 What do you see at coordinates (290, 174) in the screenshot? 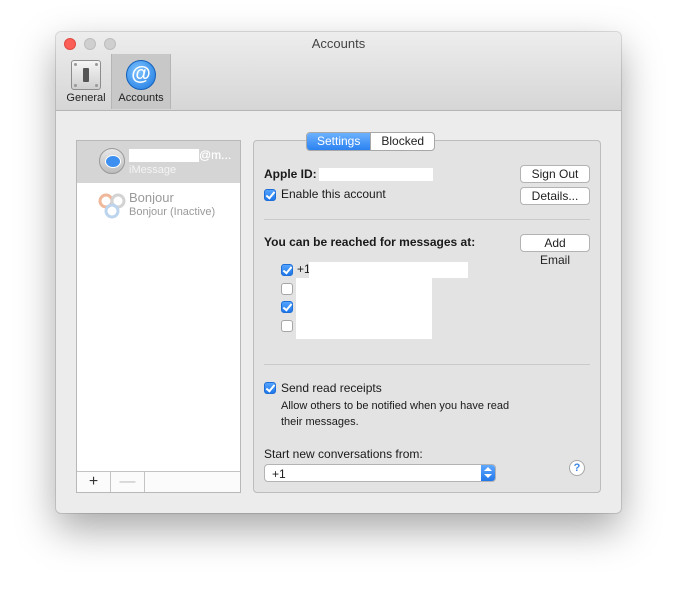
I see `apple-id-label: Apple ID:` at bounding box center [290, 174].